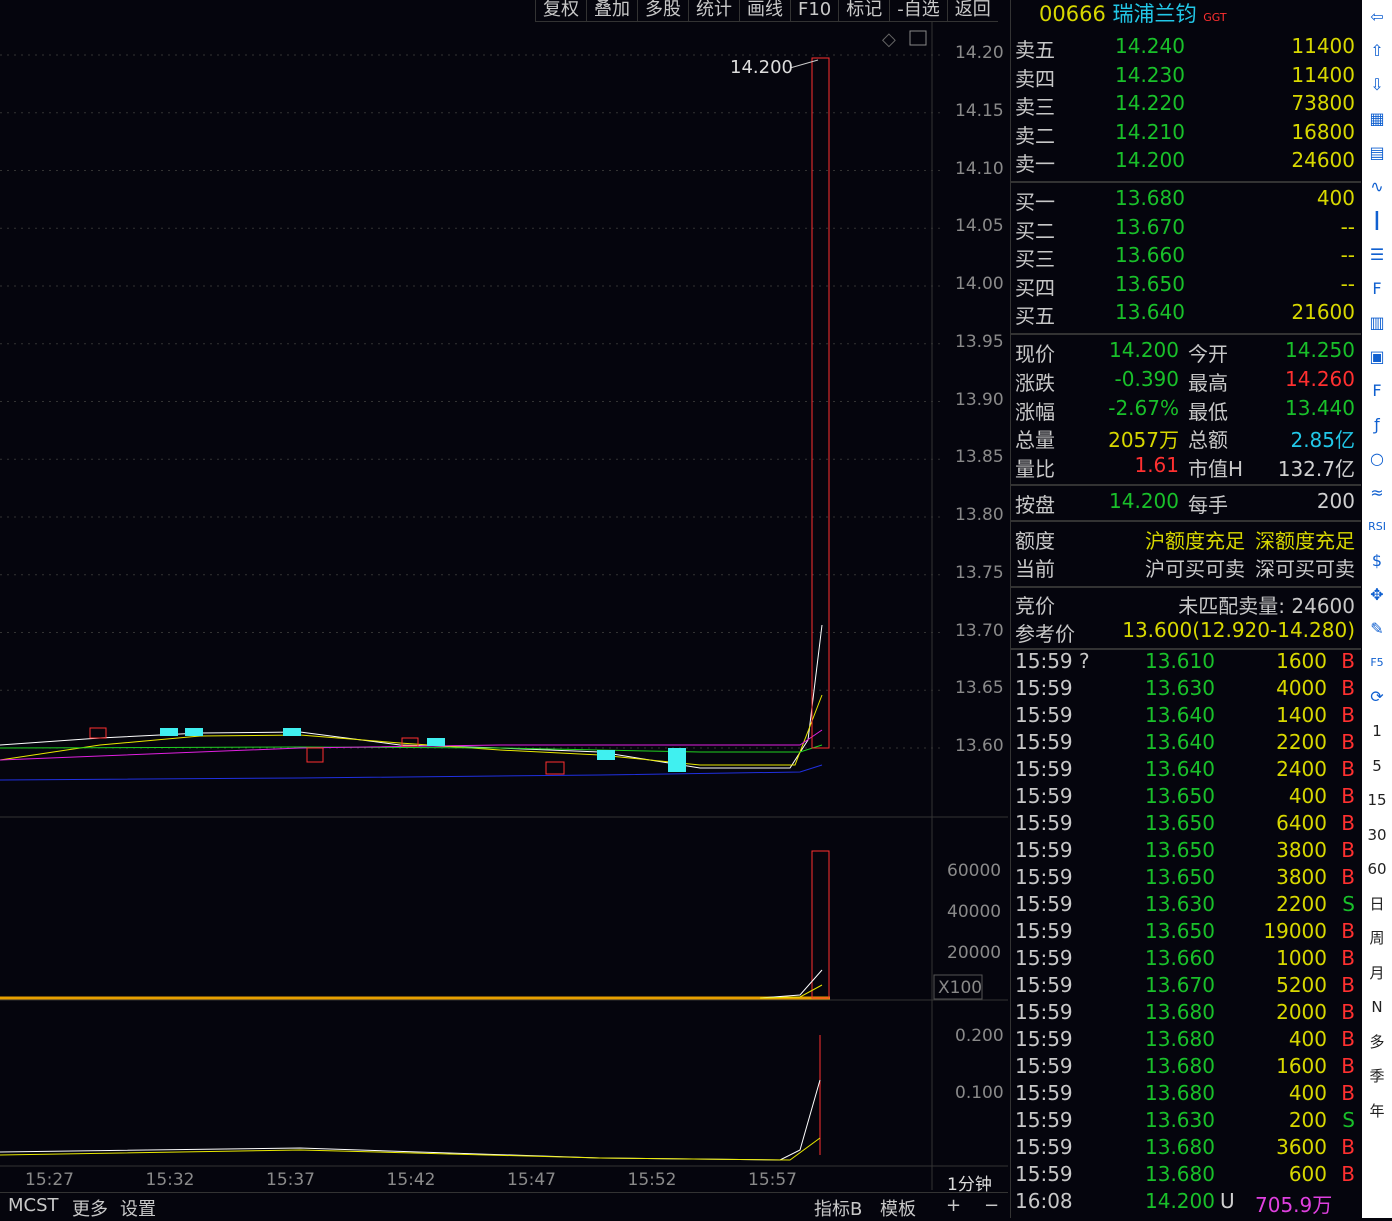 The width and height of the screenshot is (1392, 1221). I want to click on toolbar-button: 复权, so click(560, 10).